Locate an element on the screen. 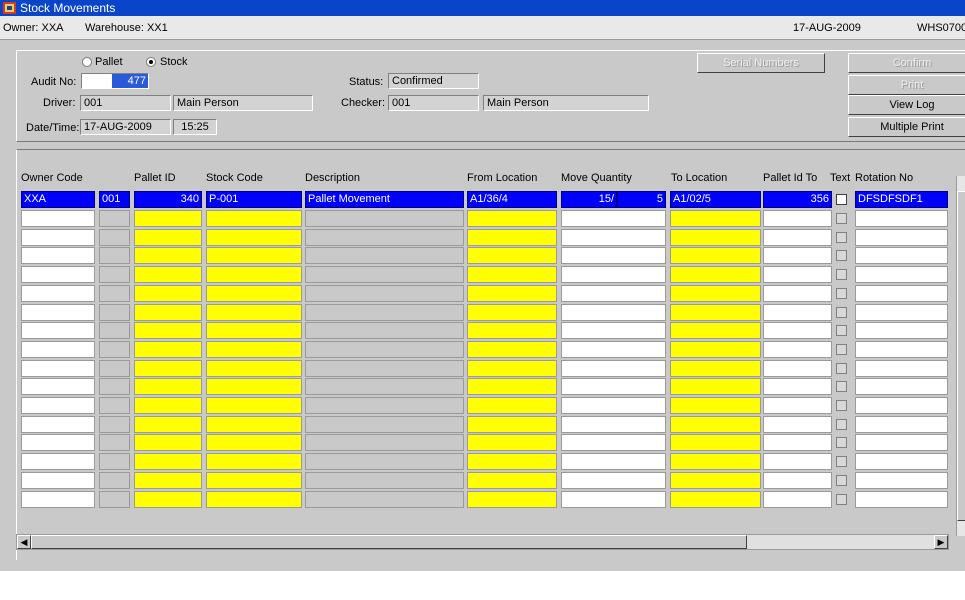  cell-move-qty-a: 15/ is located at coordinates (589, 199).